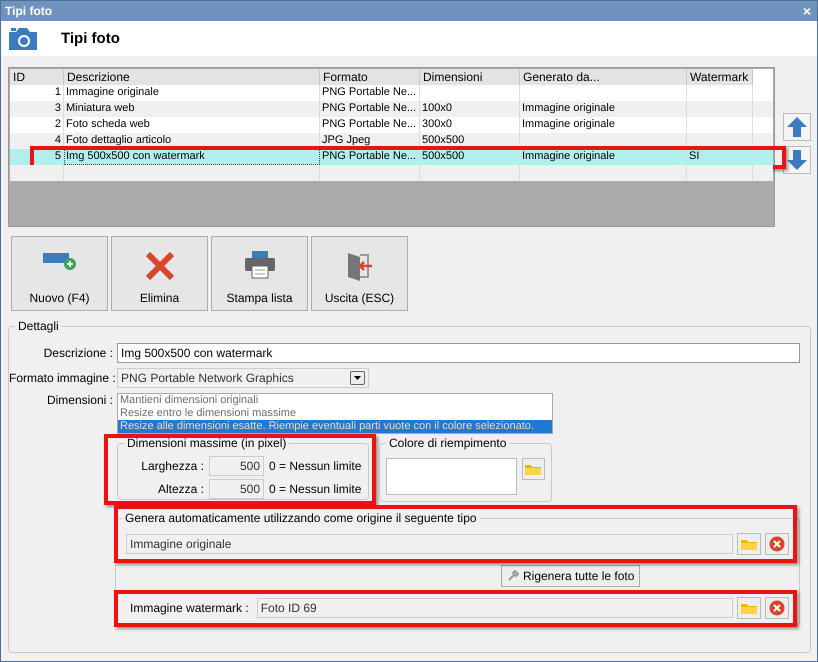 This screenshot has height=662, width=818. I want to click on close-icon, so click(159, 266).